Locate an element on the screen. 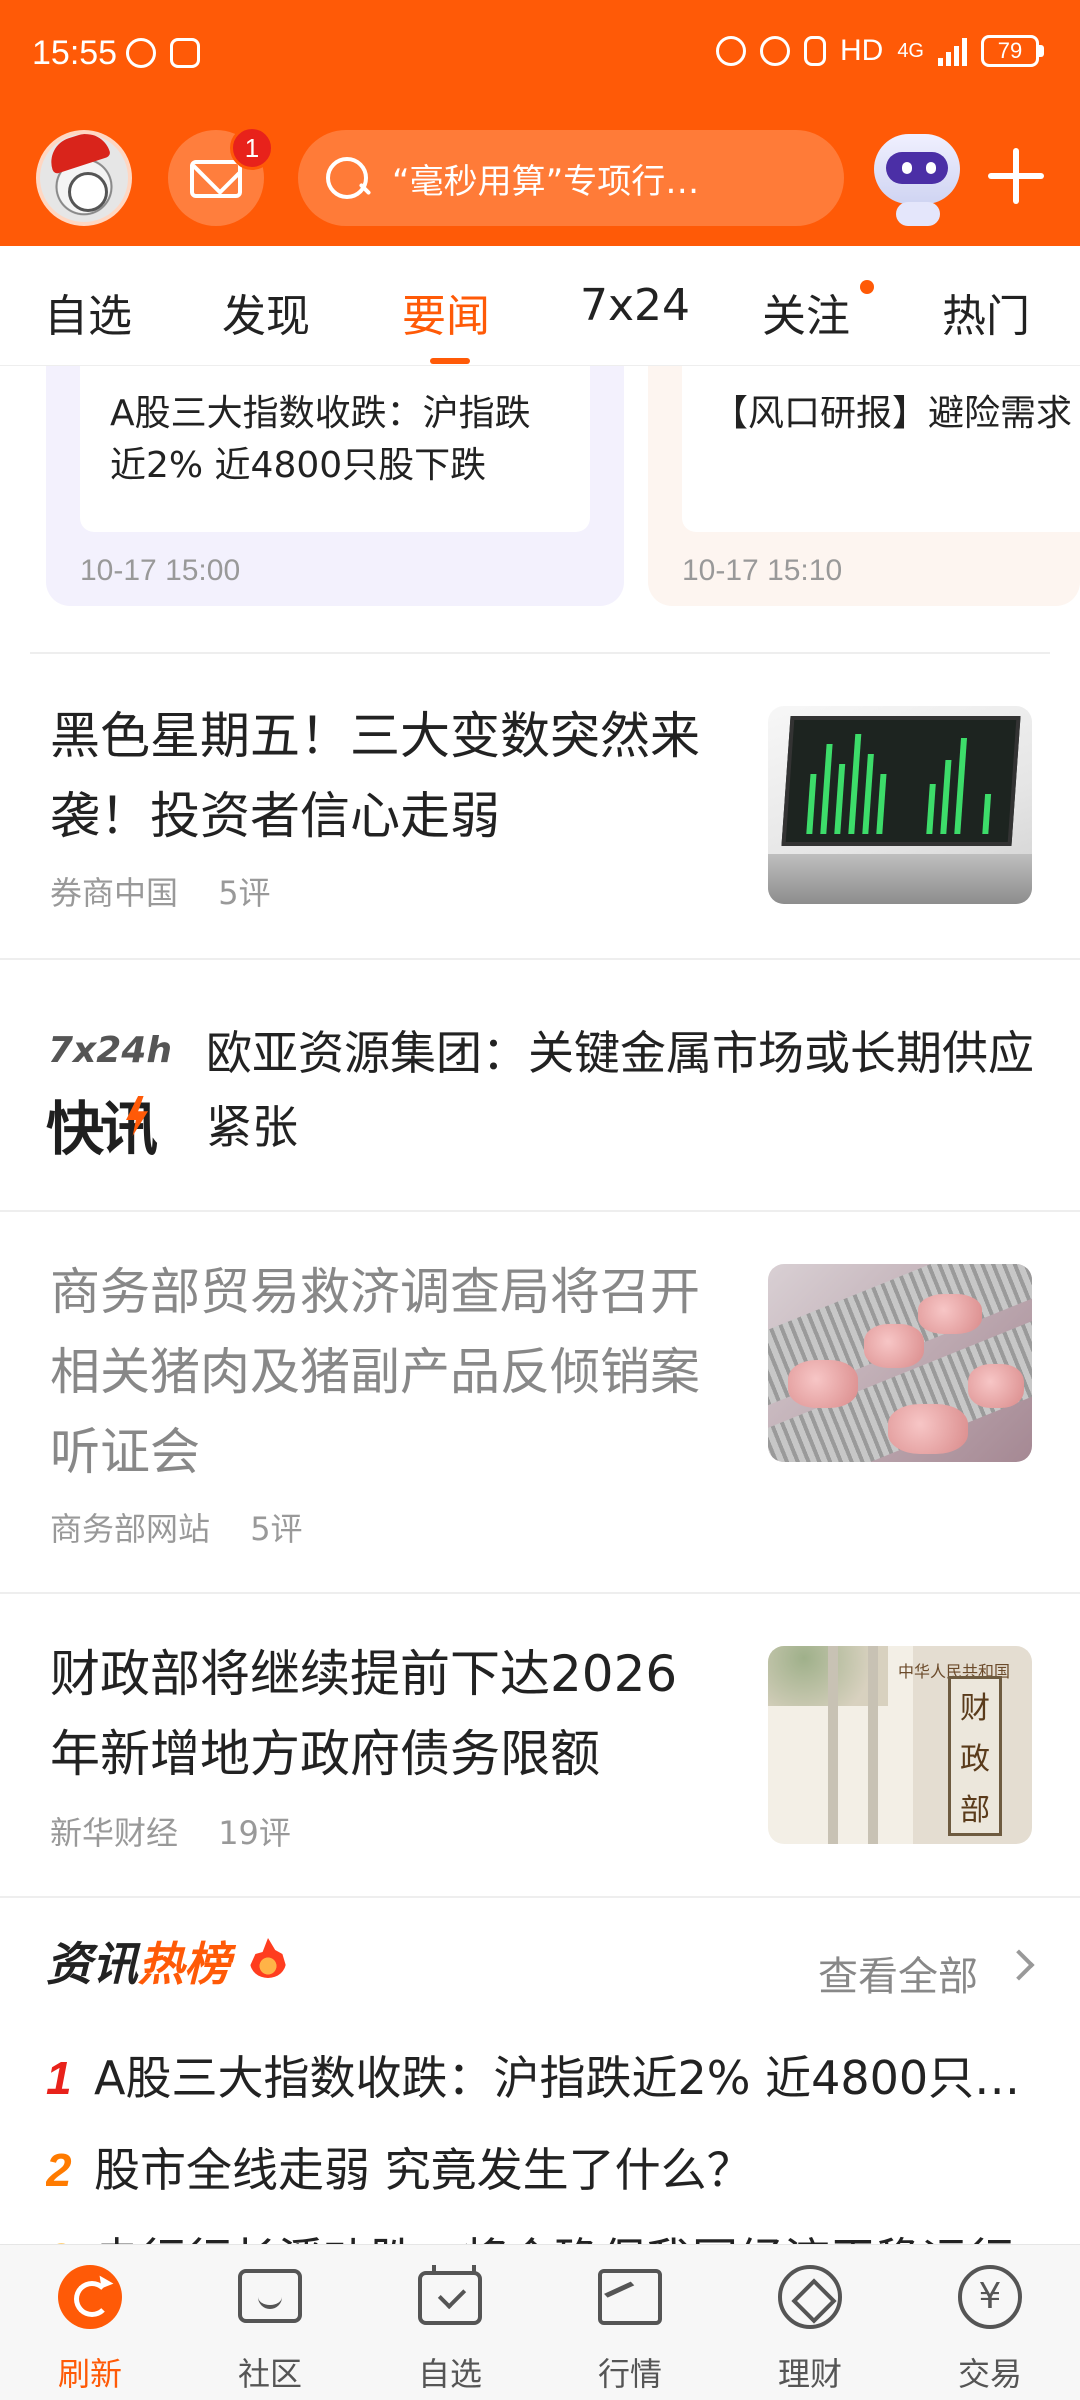 This screenshot has width=1080, height=2400. hot-list-item: 2 股市全线走弱 究竟发生了什么？ is located at coordinates (546, 2167).